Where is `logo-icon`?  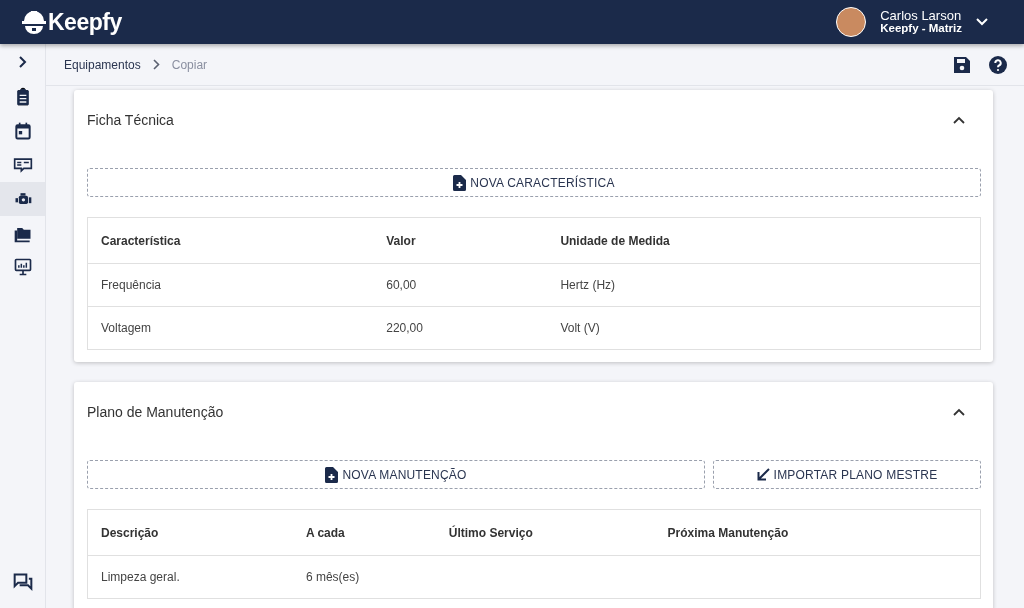 logo-icon is located at coordinates (34, 22).